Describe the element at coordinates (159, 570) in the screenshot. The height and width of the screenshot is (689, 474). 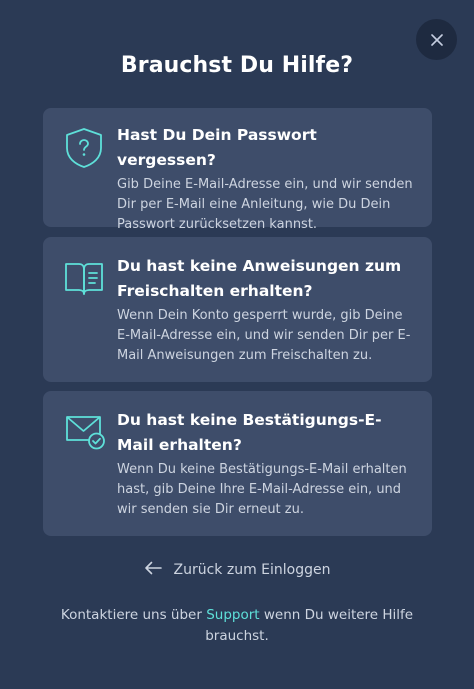
I see `arrow-left-icon` at that location.